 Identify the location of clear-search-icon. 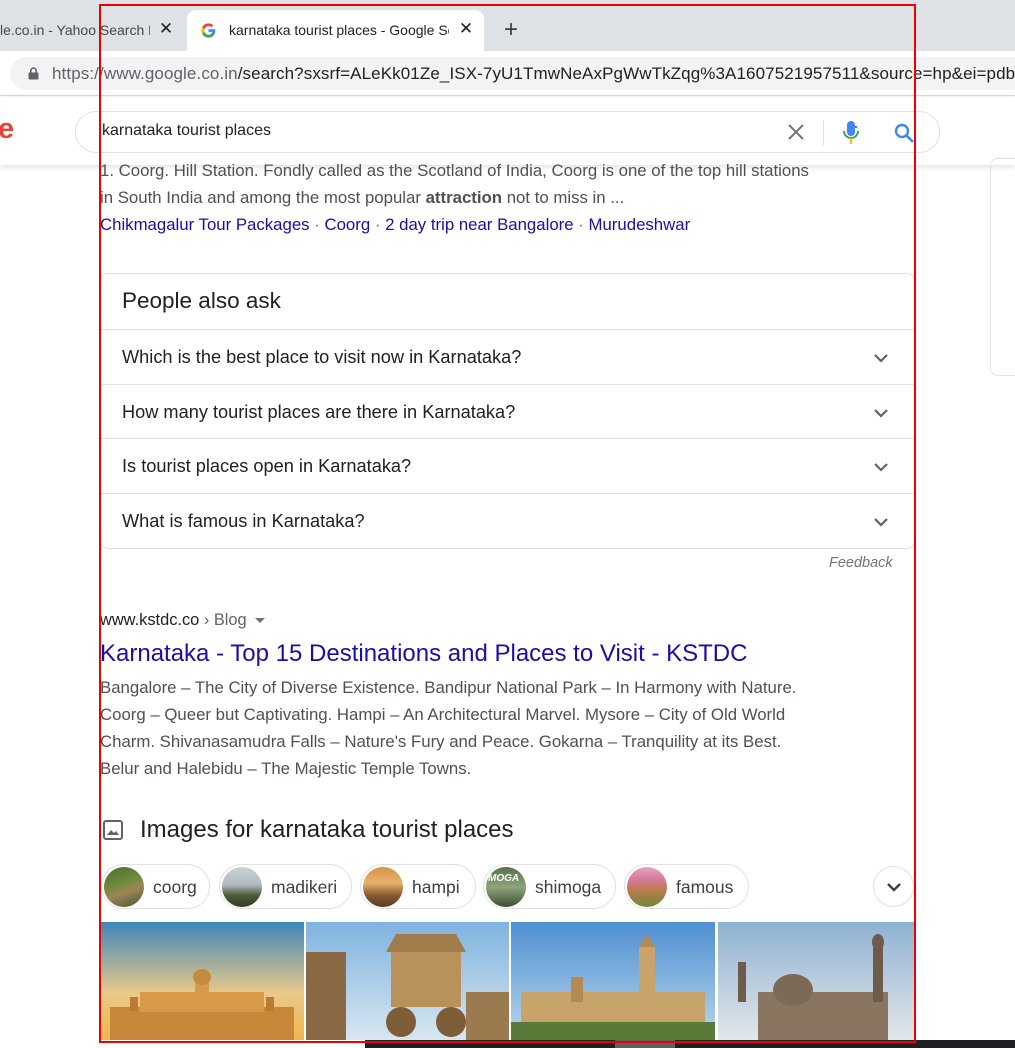
(796, 132).